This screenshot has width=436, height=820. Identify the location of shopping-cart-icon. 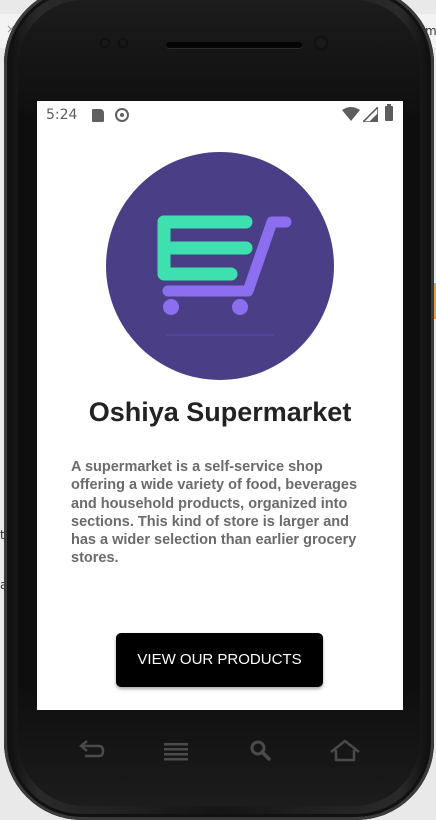
(224, 275).